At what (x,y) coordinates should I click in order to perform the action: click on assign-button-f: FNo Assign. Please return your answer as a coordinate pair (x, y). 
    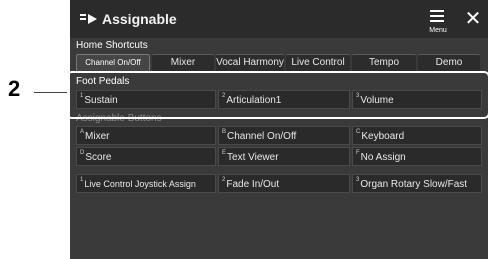
    Looking at the image, I should click on (417, 156).